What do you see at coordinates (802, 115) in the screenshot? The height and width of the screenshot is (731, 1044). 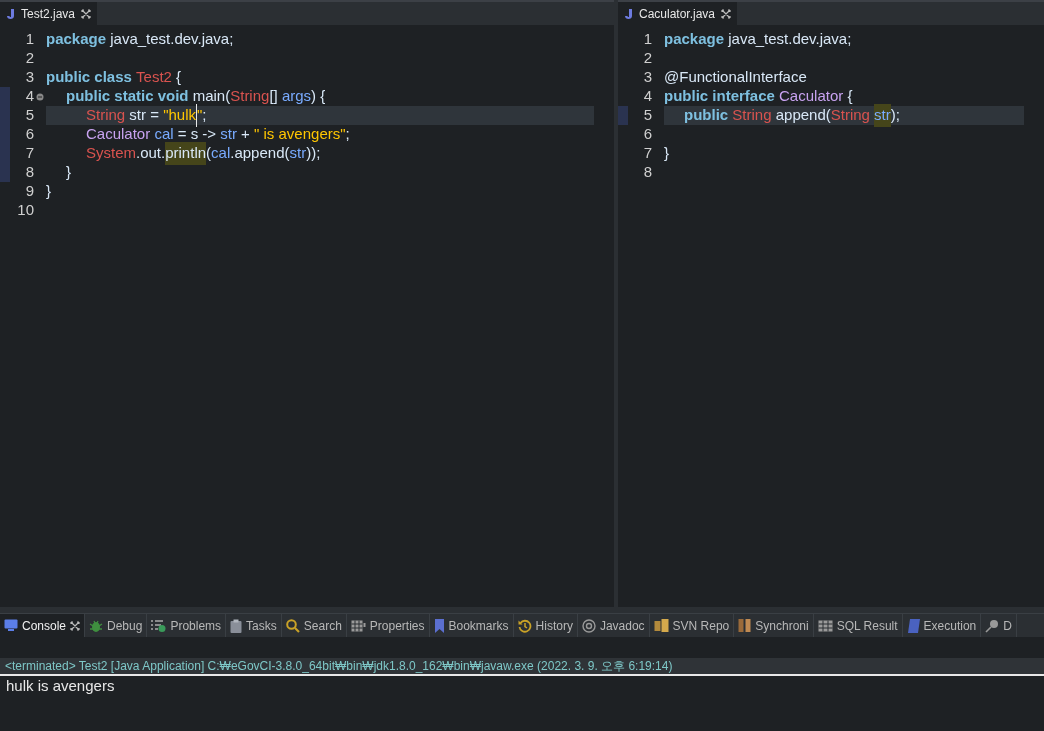 I see `code-token: append(` at bounding box center [802, 115].